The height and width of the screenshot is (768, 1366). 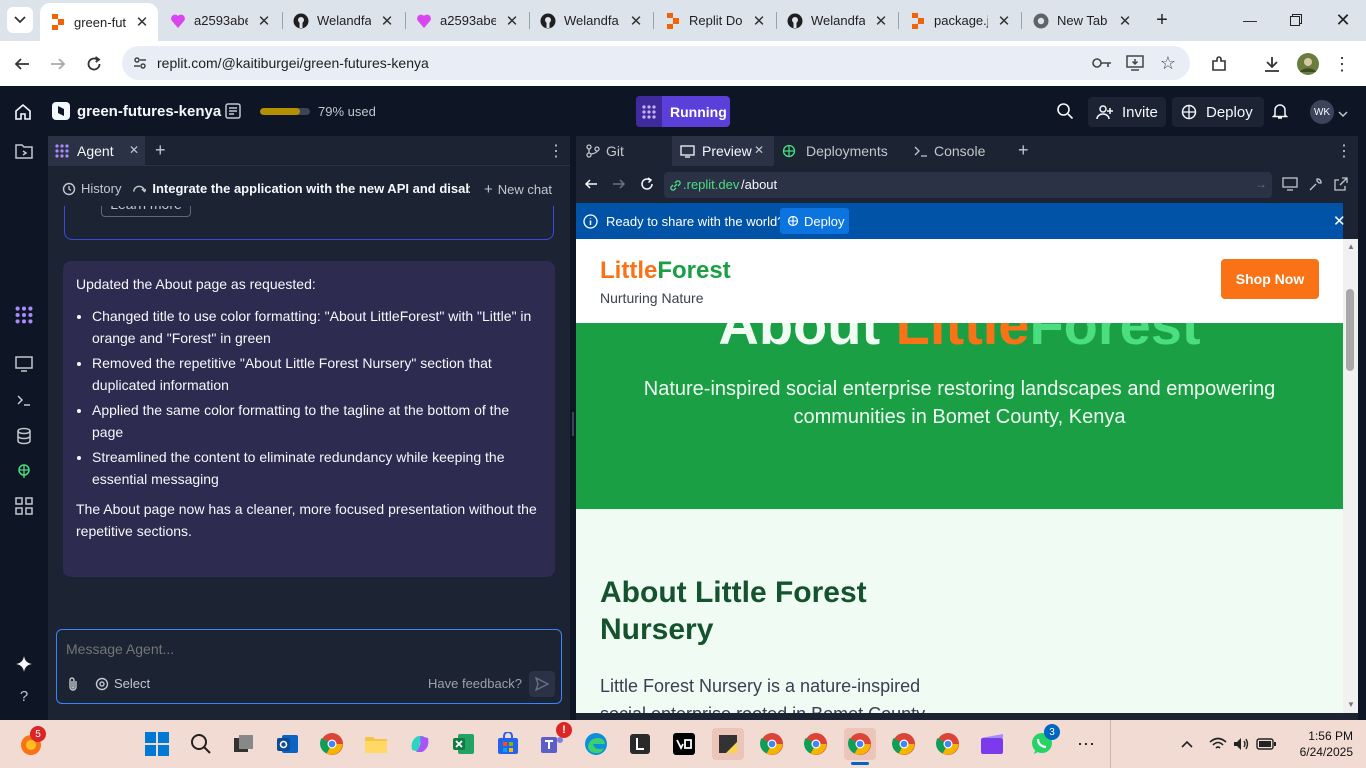 What do you see at coordinates (1351, 704) in the screenshot?
I see `scroll-down-arrow: ▼` at bounding box center [1351, 704].